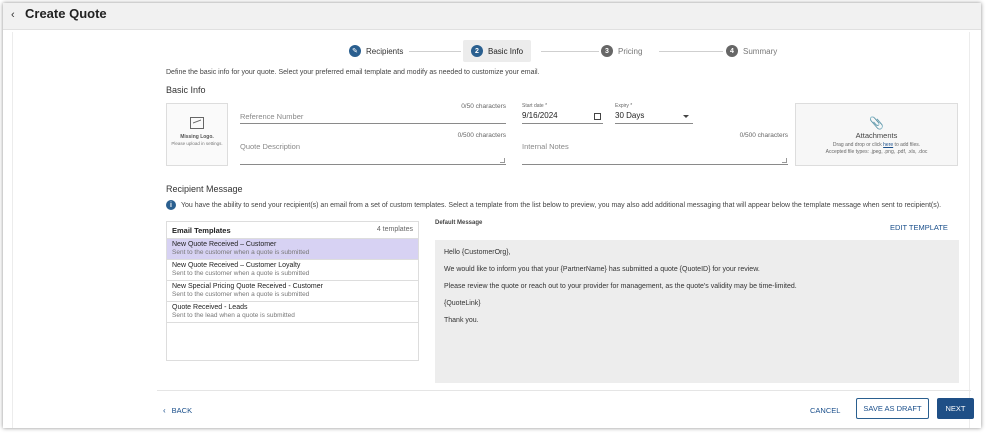 Image resolution: width=991 pixels, height=438 pixels. What do you see at coordinates (564, 390) in the screenshot?
I see `footer-divider` at bounding box center [564, 390].